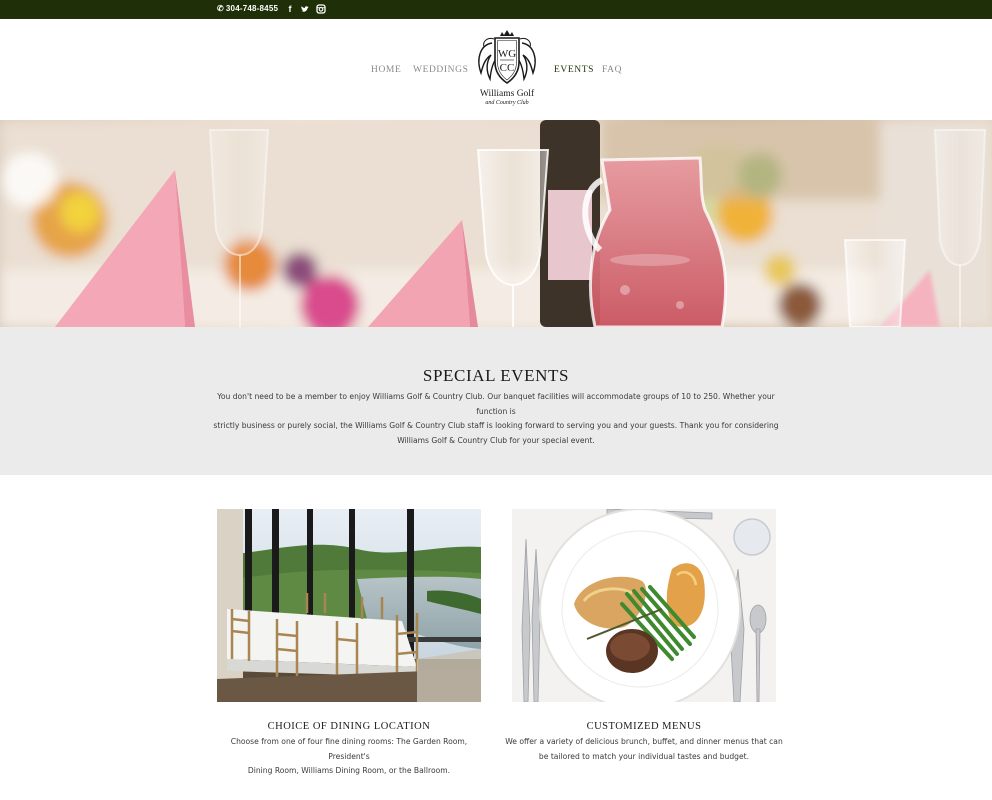 This screenshot has width=992, height=800. What do you see at coordinates (290, 9) in the screenshot?
I see `facebook-icon: f` at bounding box center [290, 9].